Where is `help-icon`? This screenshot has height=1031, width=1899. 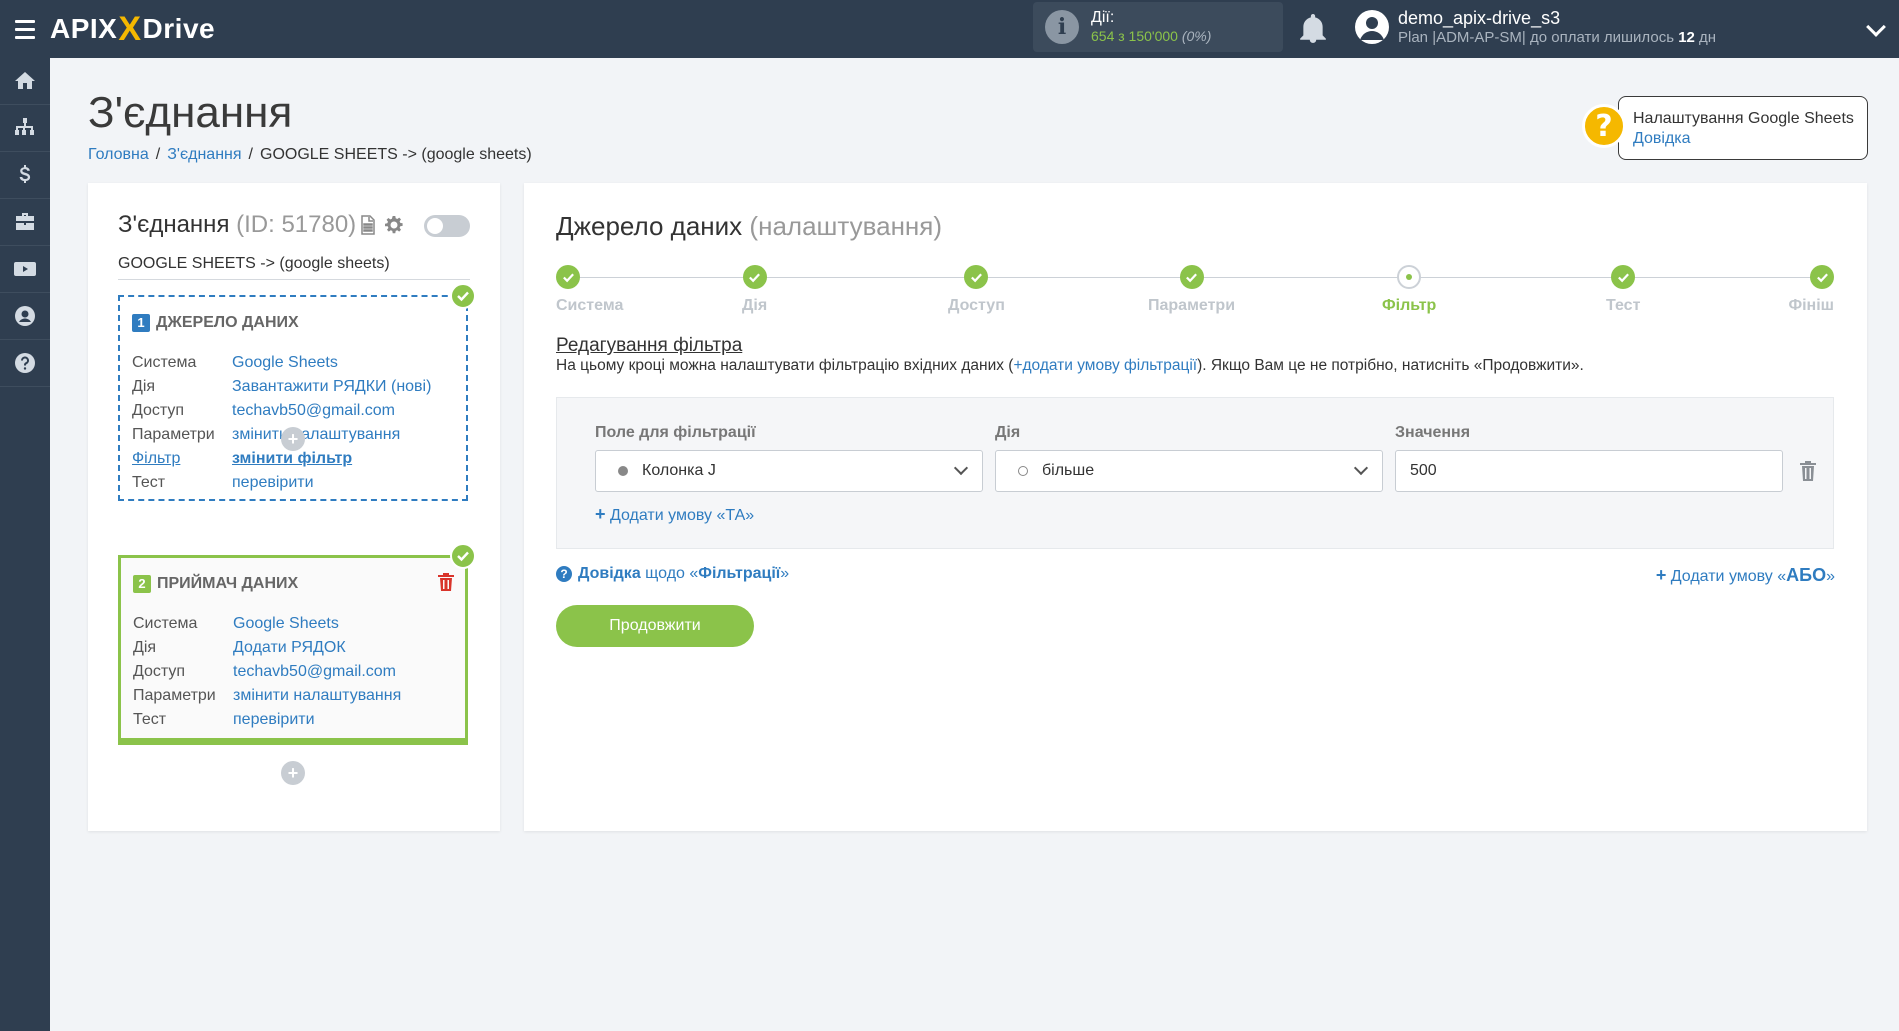
help-icon is located at coordinates (25, 363).